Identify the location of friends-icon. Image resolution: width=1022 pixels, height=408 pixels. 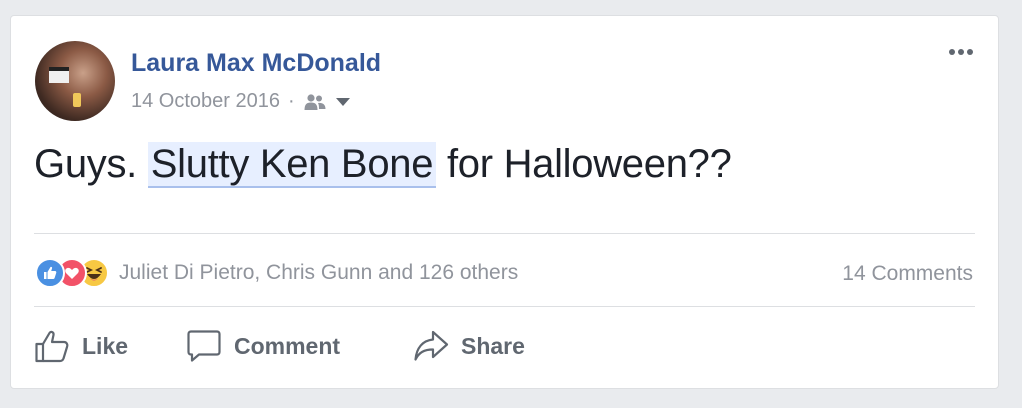
(315, 102).